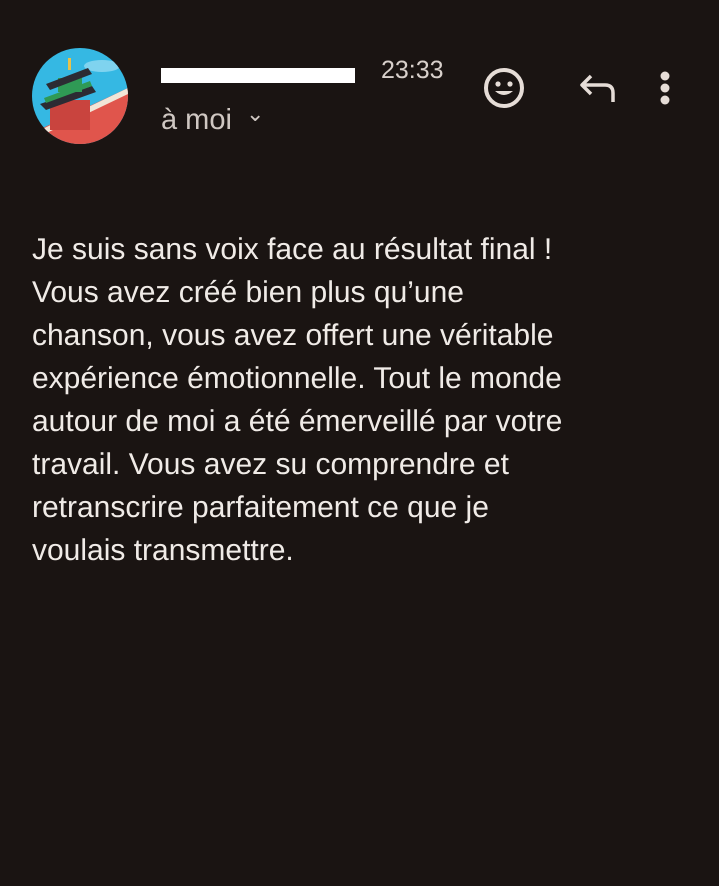 The image size is (719, 886). I want to click on reply-icon, so click(598, 88).